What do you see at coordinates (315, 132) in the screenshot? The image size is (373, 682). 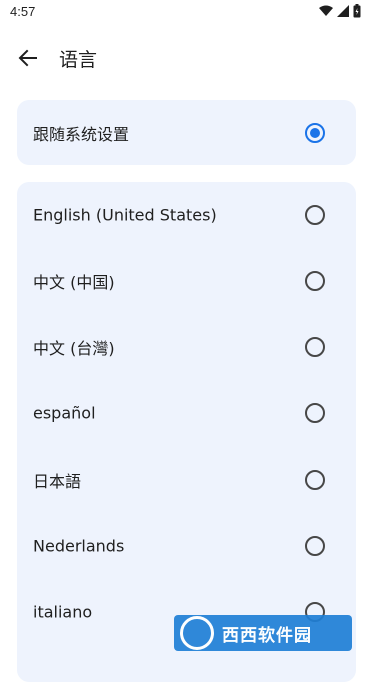 I see `radio-button-selected` at bounding box center [315, 132].